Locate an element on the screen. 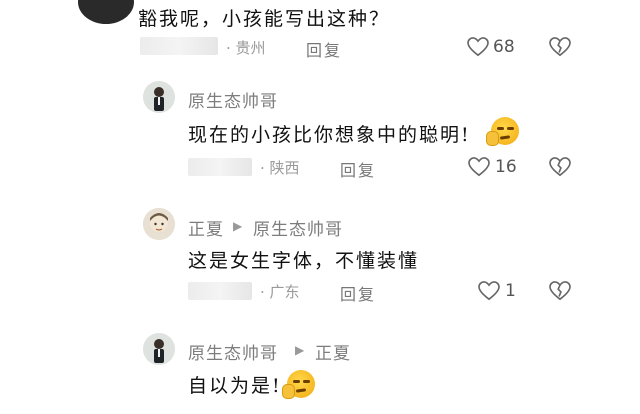  comment-text: 现在的小孩比你想象中的聪明! is located at coordinates (329, 135).